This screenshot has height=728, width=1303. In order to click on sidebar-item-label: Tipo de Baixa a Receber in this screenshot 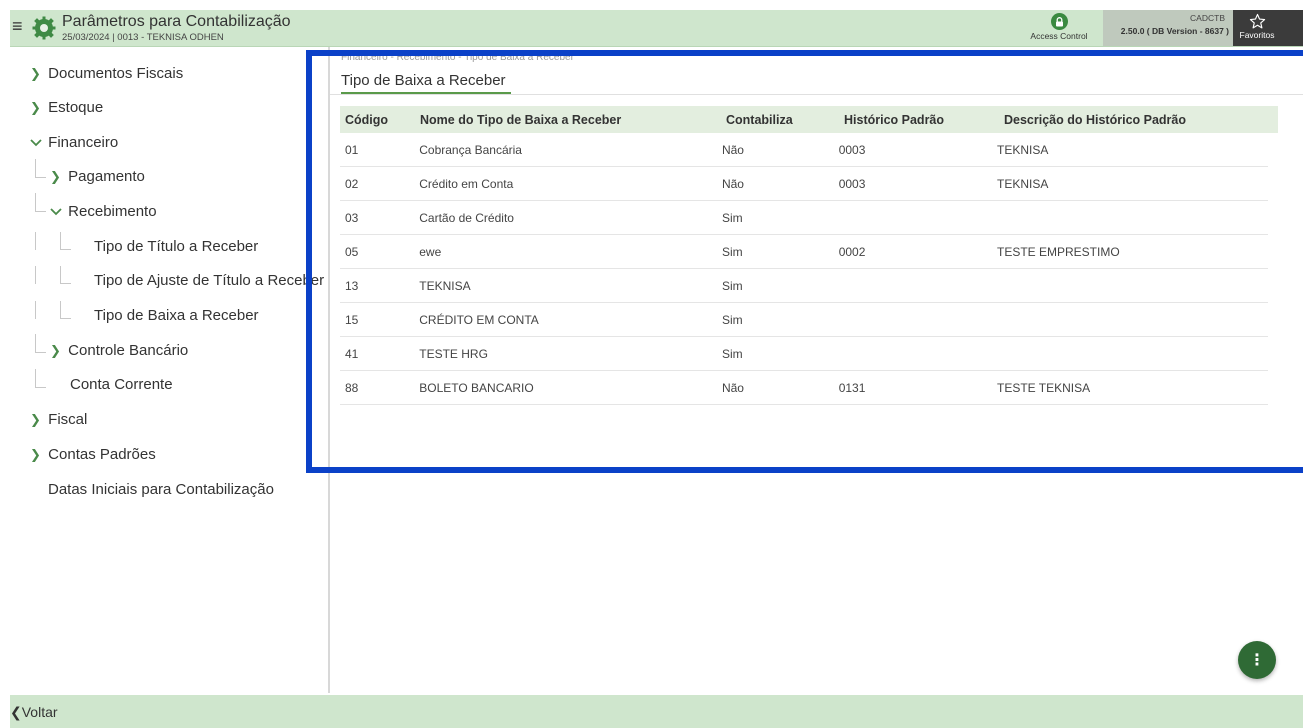, I will do `click(176, 315)`.